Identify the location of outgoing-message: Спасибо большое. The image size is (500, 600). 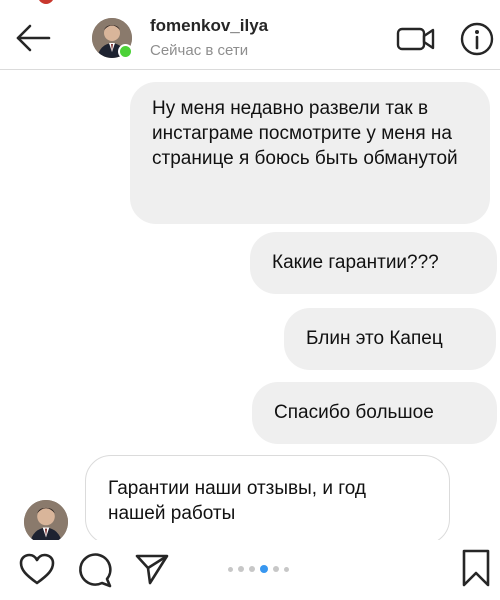
(374, 413).